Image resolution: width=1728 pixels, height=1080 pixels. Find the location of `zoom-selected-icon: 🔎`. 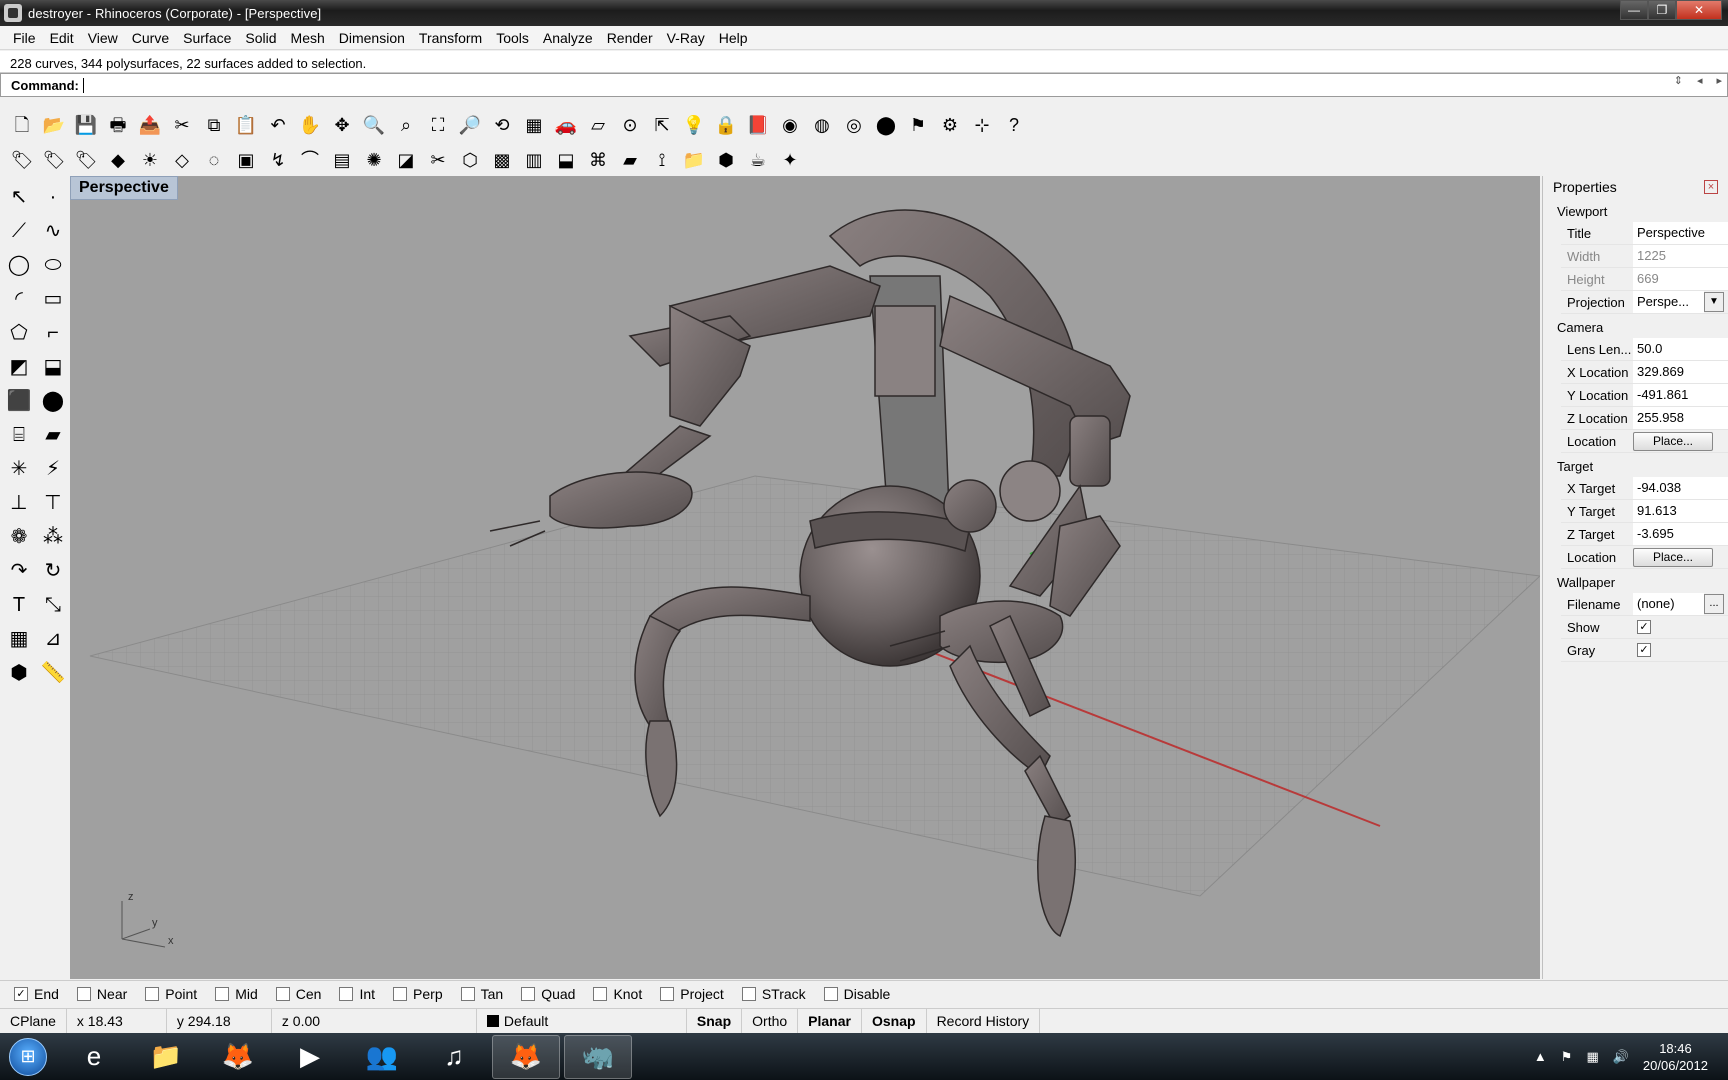

zoom-selected-icon: 🔎 is located at coordinates (470, 125).